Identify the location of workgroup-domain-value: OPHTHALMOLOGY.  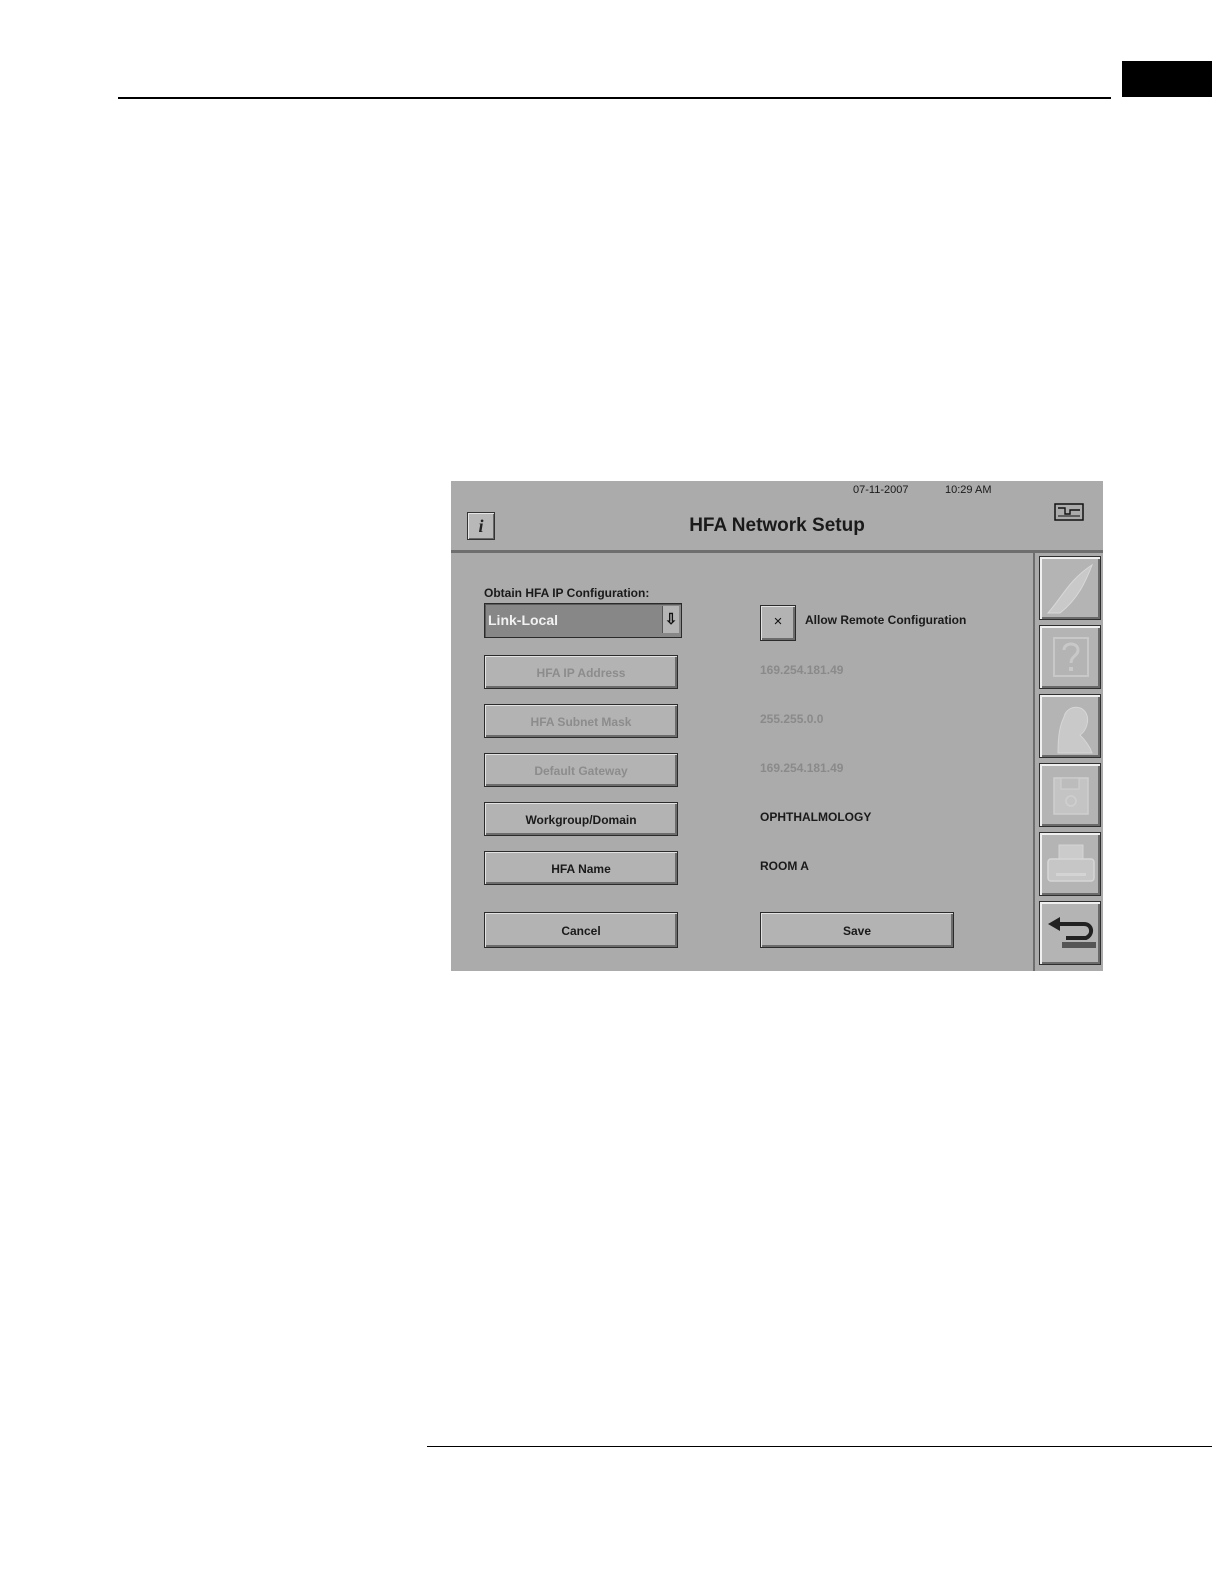
(816, 817).